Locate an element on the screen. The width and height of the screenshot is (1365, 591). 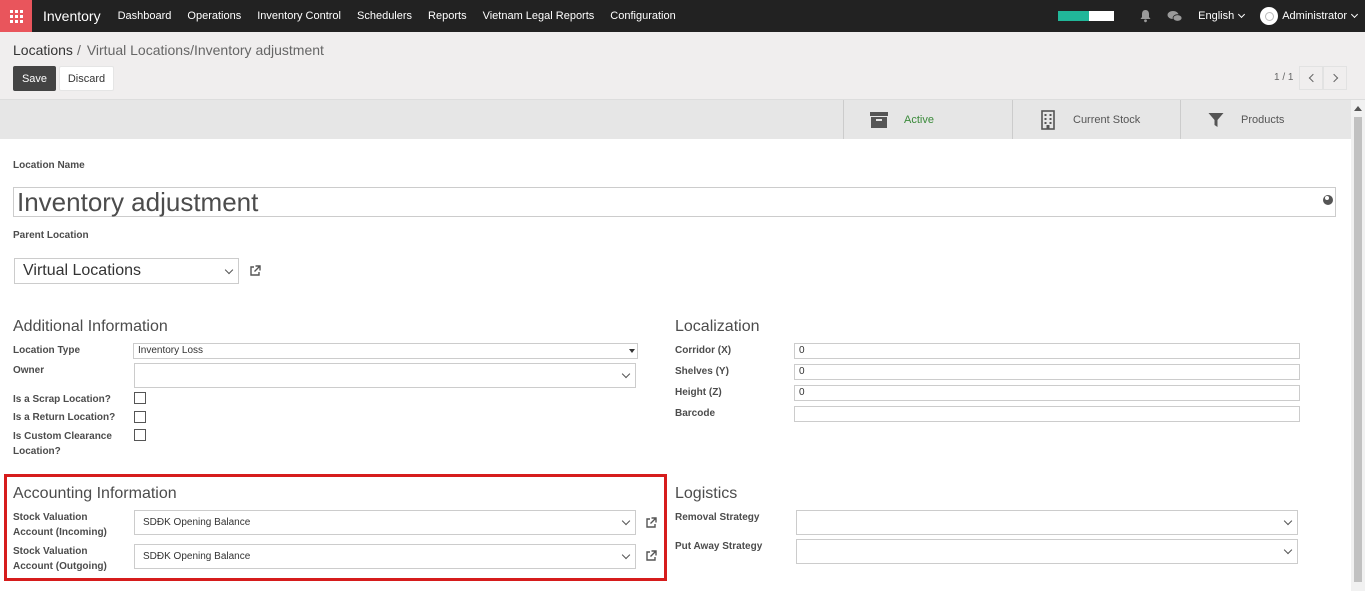
products-button: Products is located at coordinates (1265, 119).